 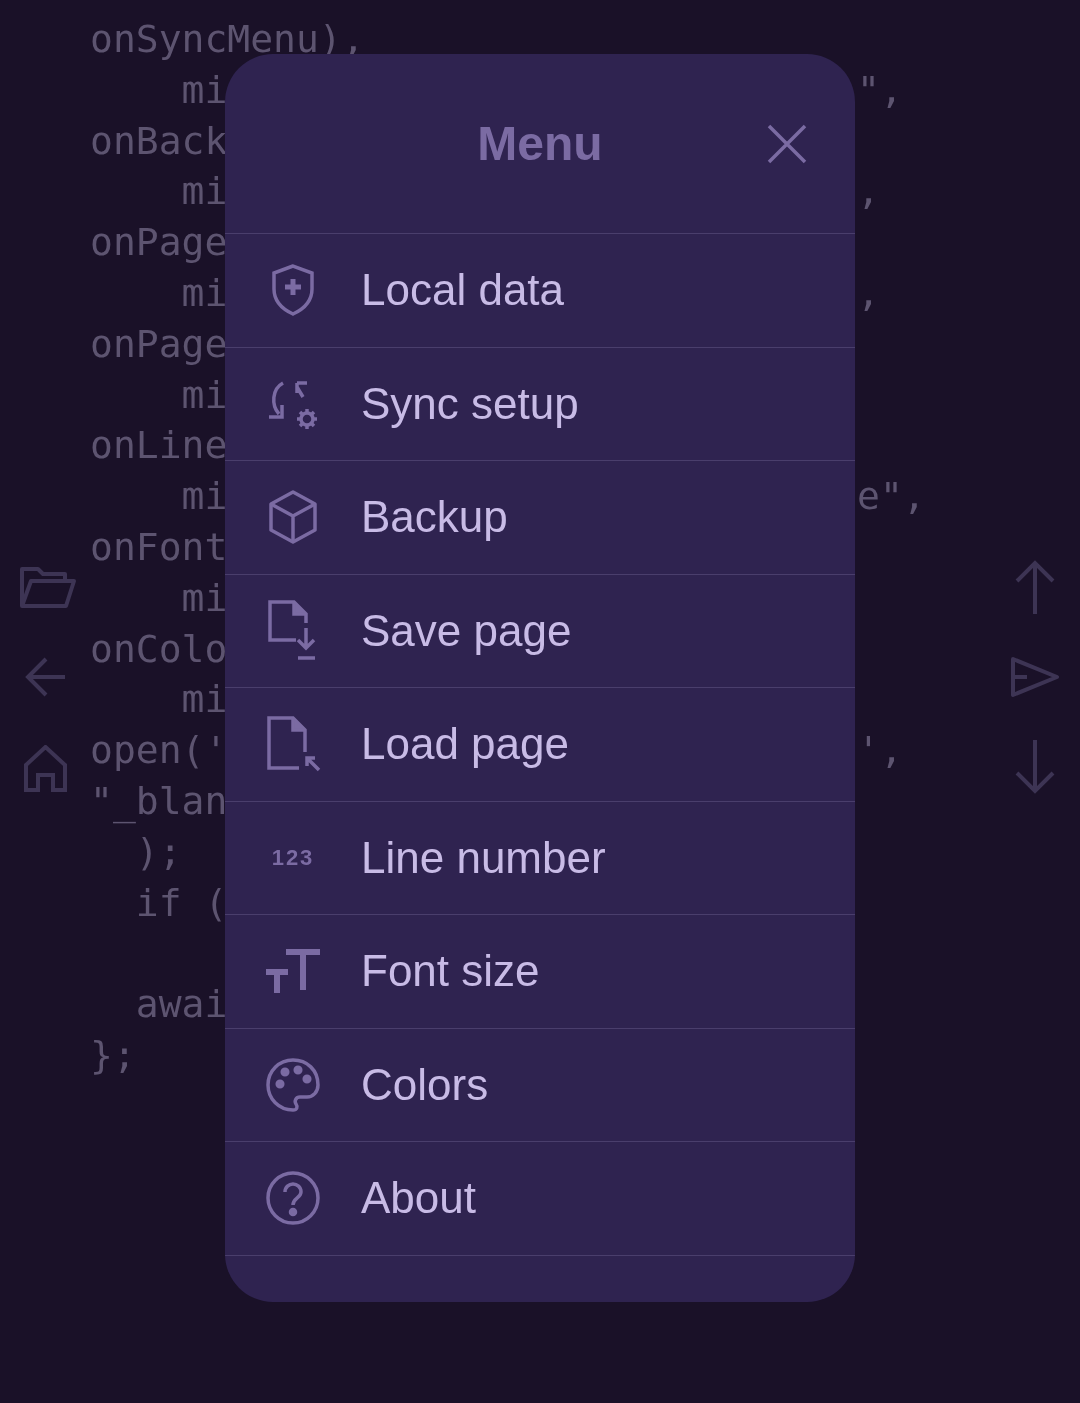 What do you see at coordinates (159, 446) in the screenshot?
I see `code-text: onLine` at bounding box center [159, 446].